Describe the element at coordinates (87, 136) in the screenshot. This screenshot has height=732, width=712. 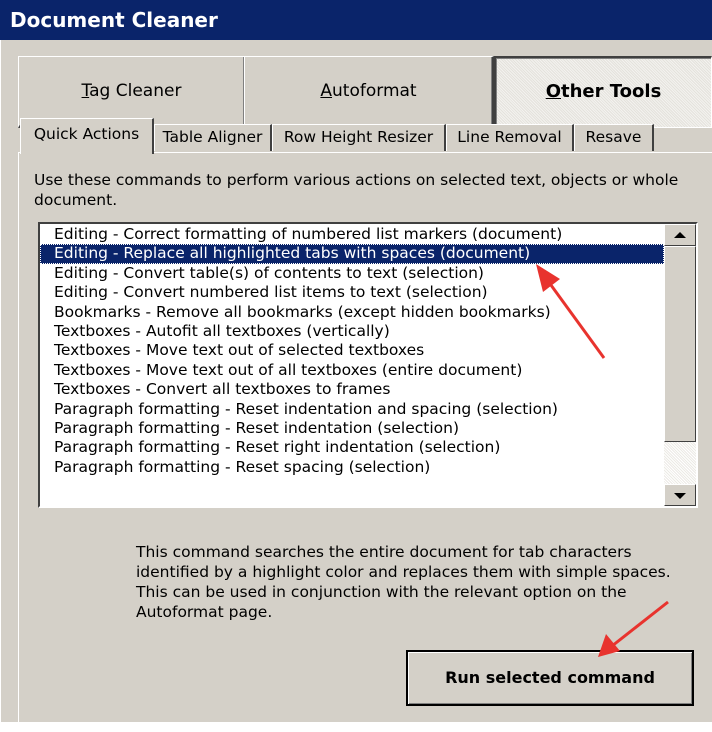
I see `tab-quick-actions: Quick Actions` at that location.